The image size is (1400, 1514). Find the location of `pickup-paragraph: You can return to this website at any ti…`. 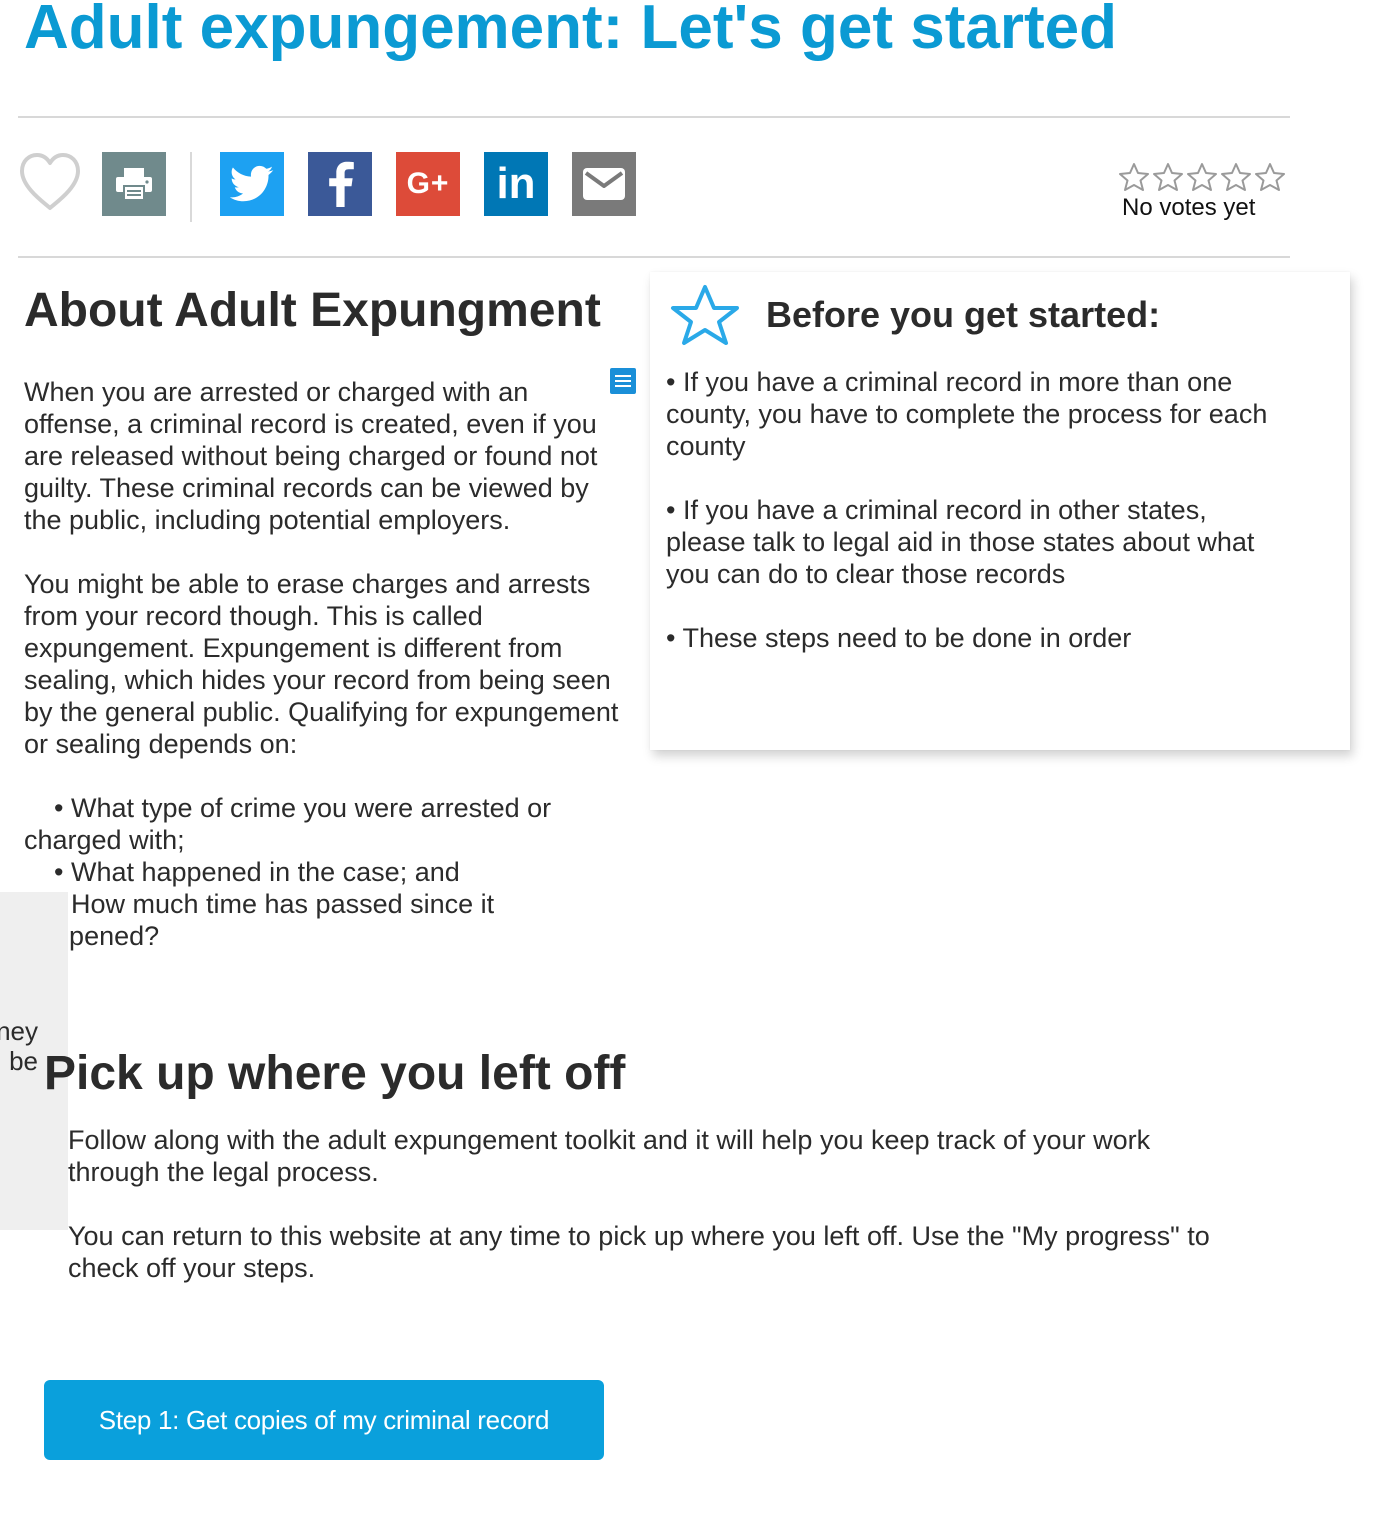

pickup-paragraph: You can return to this website at any ti… is located at coordinates (639, 1252).